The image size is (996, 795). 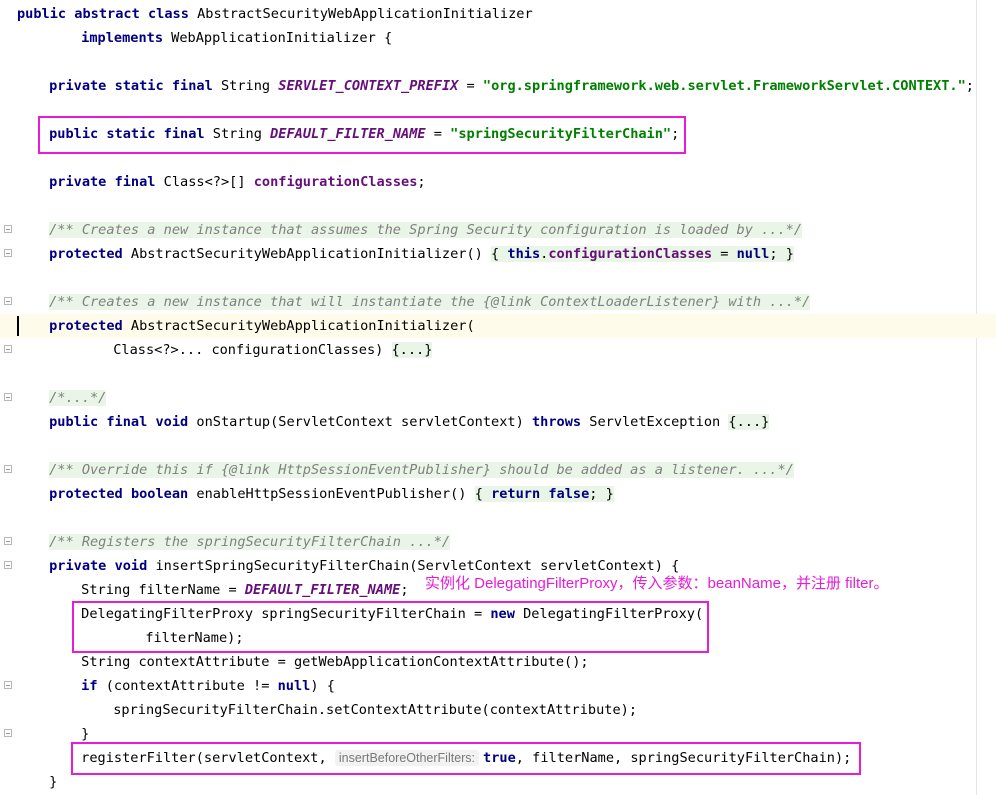 I want to click on code-text: String filterName = DEFAULT_FILTER_NAME;, so click(x=244, y=590).